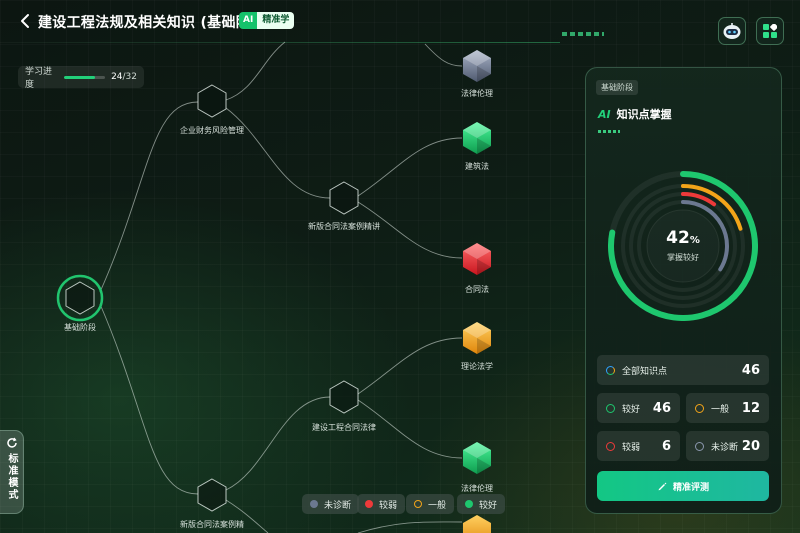  I want to click on normal-stat-card: 一般 12, so click(727, 408).